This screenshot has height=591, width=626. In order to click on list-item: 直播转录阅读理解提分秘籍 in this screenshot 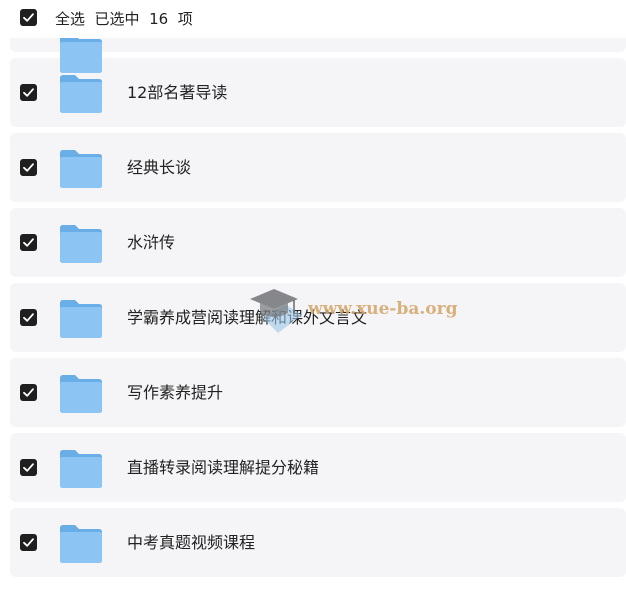, I will do `click(318, 467)`.